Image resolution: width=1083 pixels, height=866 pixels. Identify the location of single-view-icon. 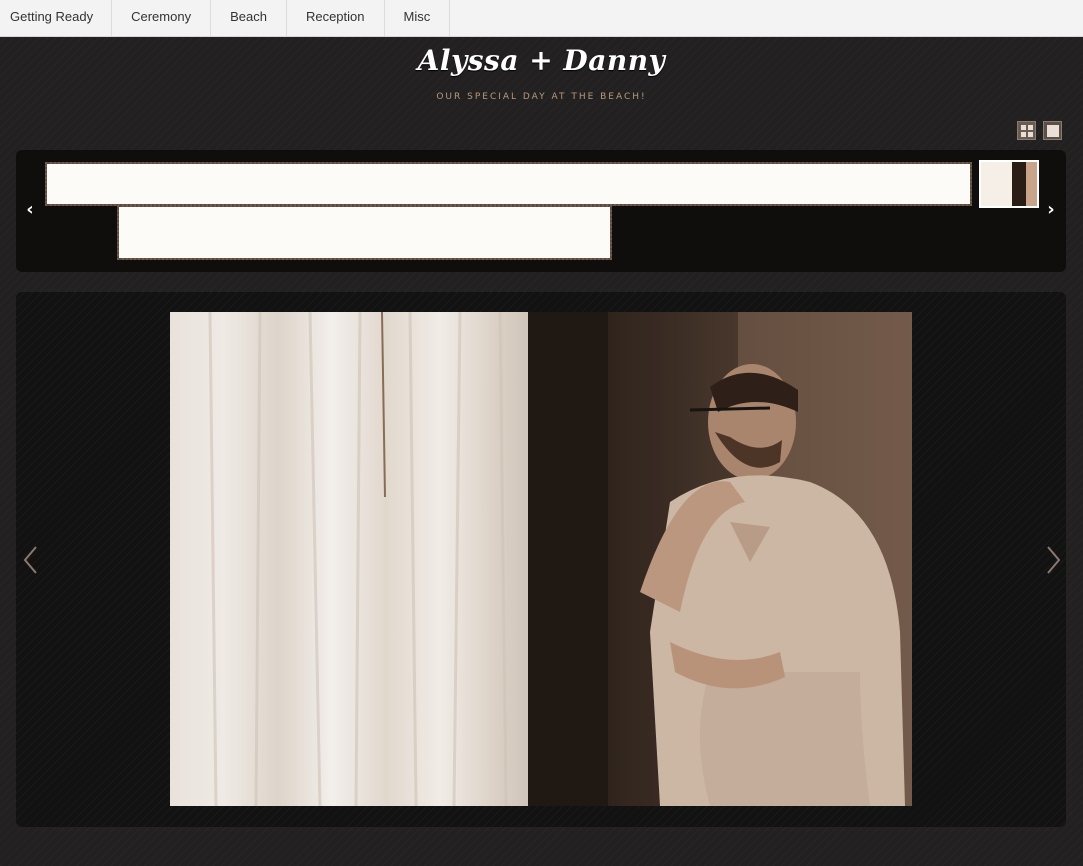
(1053, 131).